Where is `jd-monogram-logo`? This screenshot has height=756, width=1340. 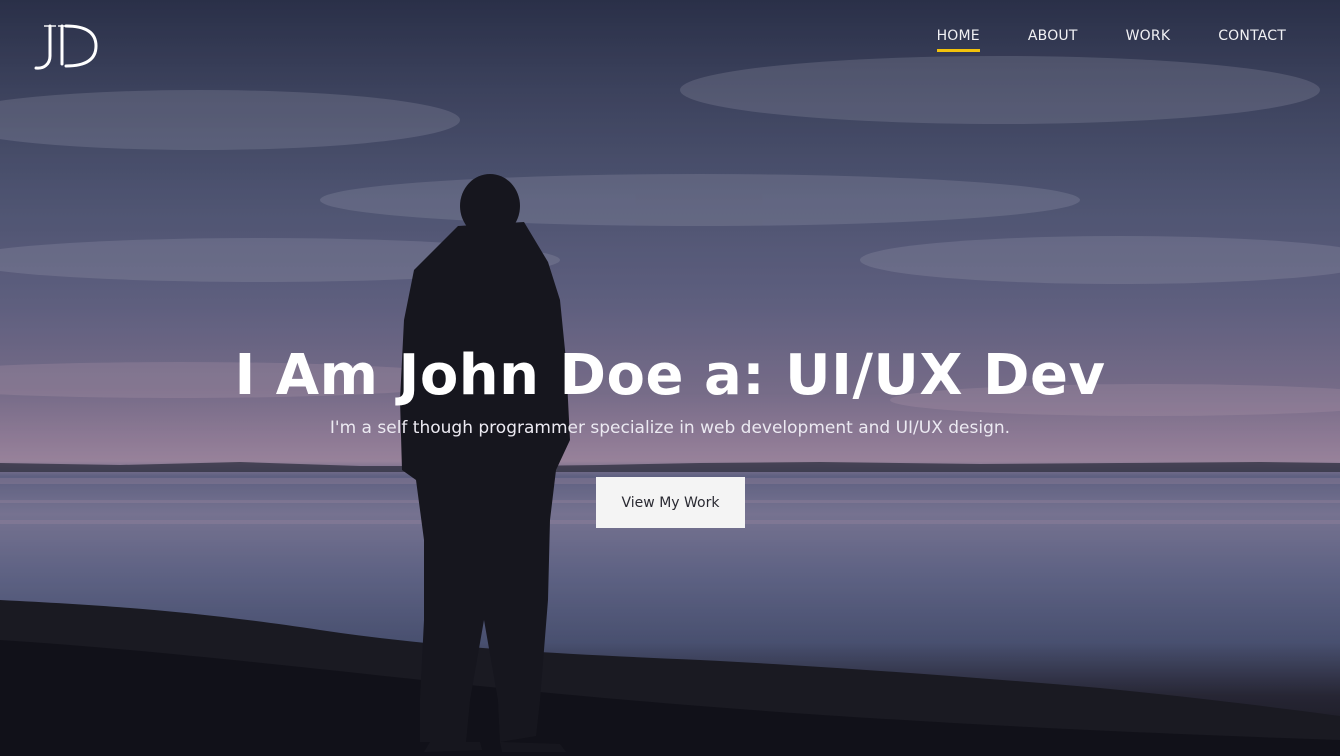
jd-monogram-logo is located at coordinates (66, 46).